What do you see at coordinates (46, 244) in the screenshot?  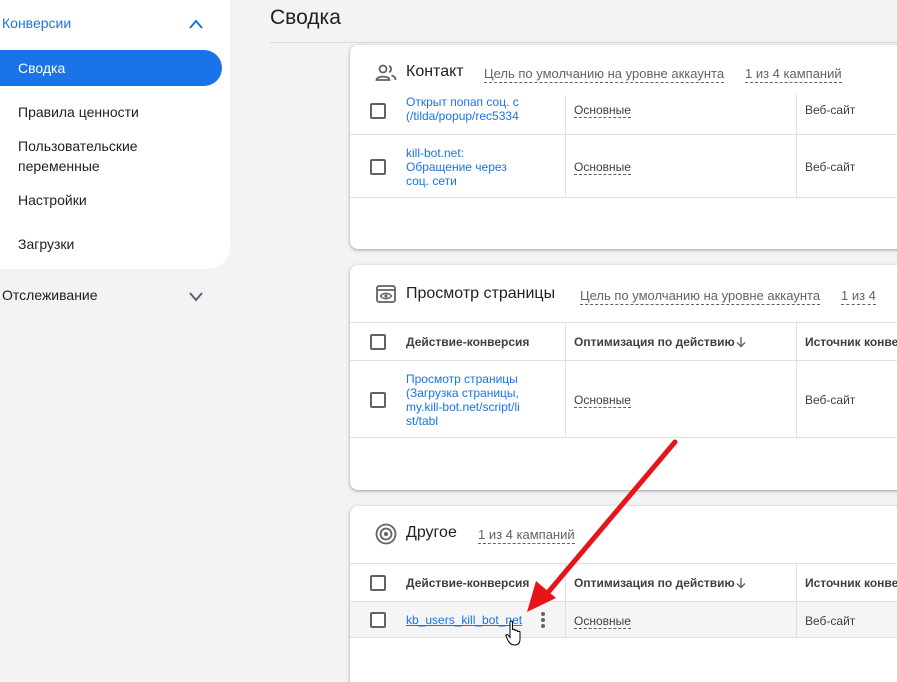 I see `sidebar-item-uploads: Загрузки` at bounding box center [46, 244].